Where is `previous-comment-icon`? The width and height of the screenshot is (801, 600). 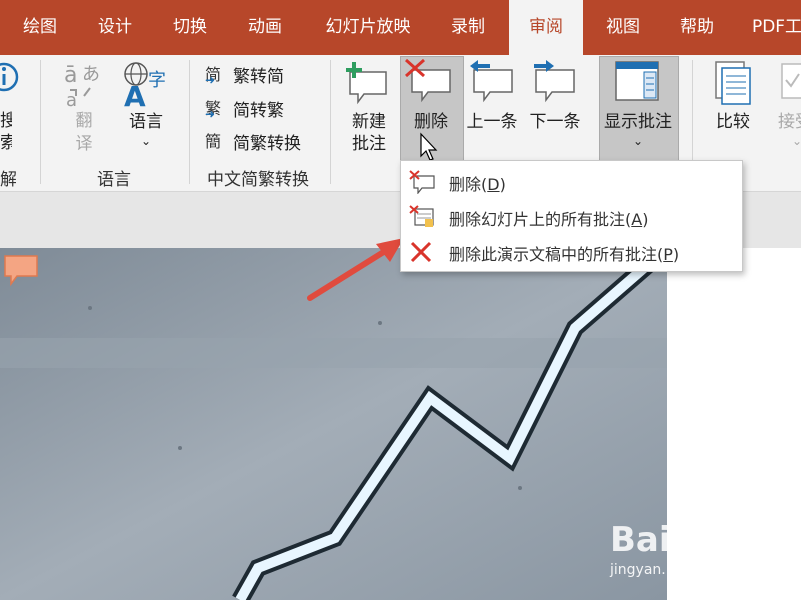
previous-comment-icon is located at coordinates (491, 81).